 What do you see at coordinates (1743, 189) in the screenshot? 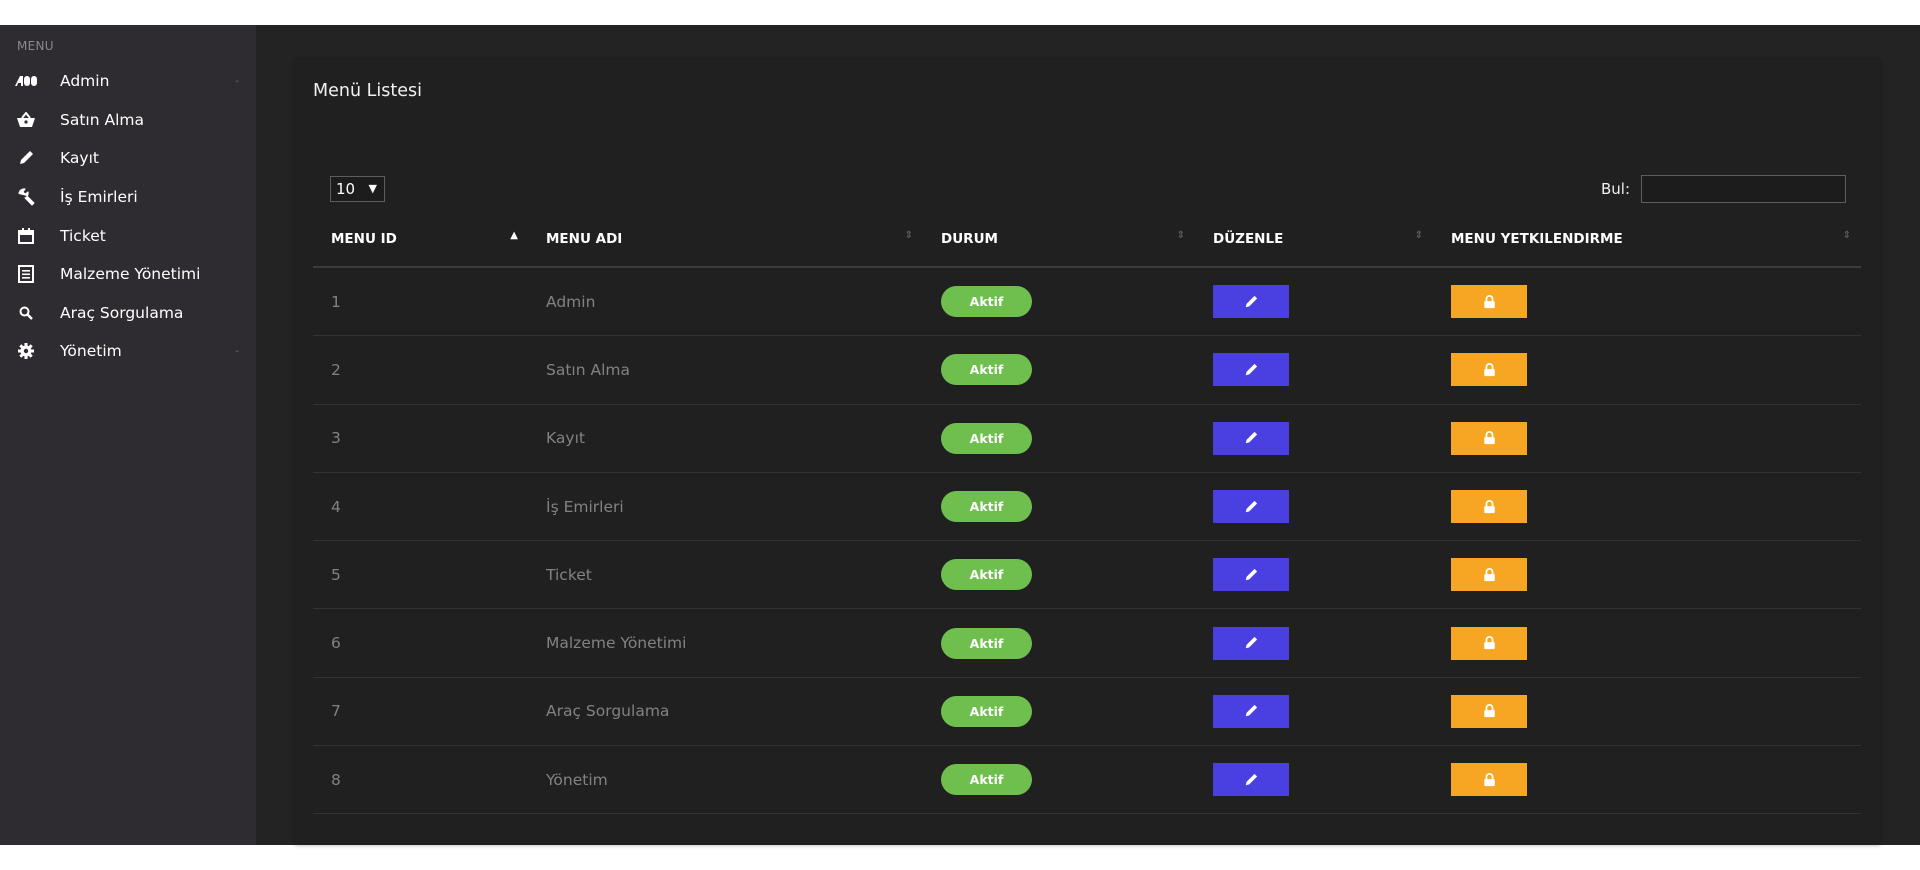
I see `search-input` at bounding box center [1743, 189].